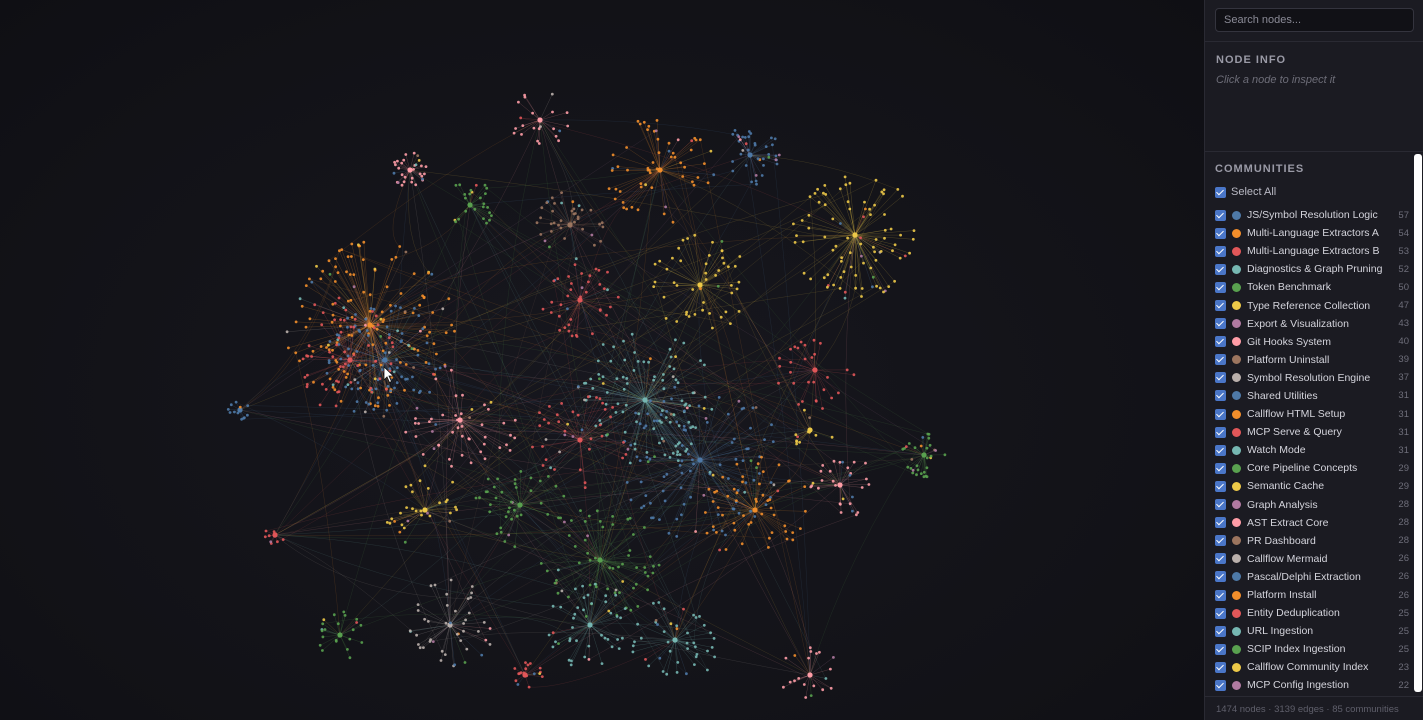  Describe the element at coordinates (520, 505) in the screenshot. I see `graph-hub-node` at that location.